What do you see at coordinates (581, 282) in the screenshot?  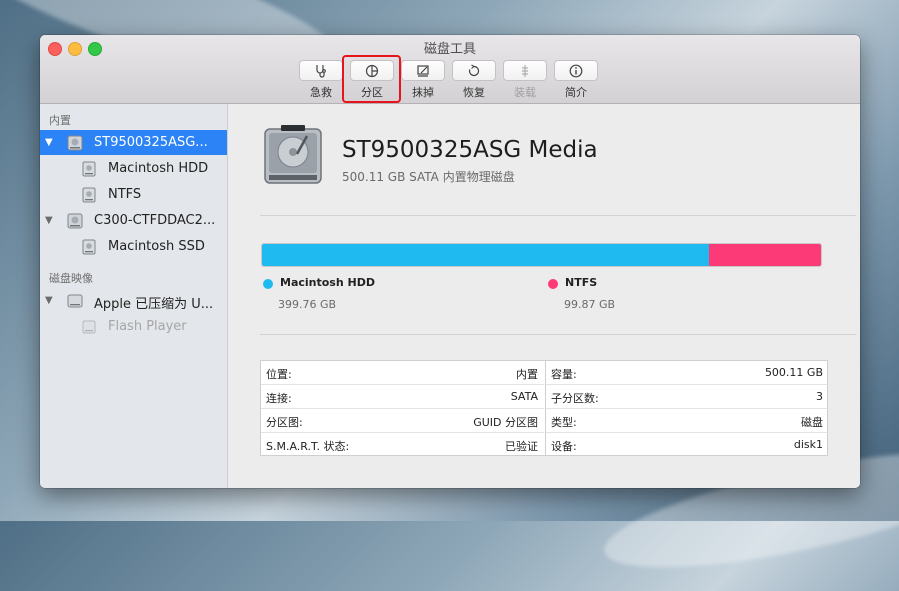 I see `legend-name: NTFS` at bounding box center [581, 282].